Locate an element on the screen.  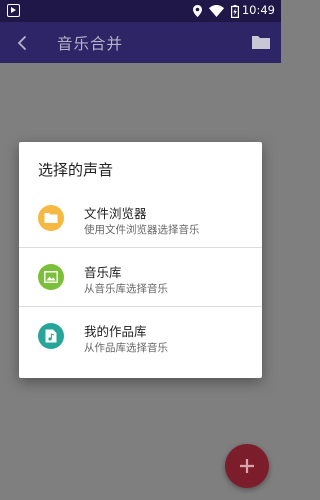
app-toolbar: 音乐合并 is located at coordinates (140, 42).